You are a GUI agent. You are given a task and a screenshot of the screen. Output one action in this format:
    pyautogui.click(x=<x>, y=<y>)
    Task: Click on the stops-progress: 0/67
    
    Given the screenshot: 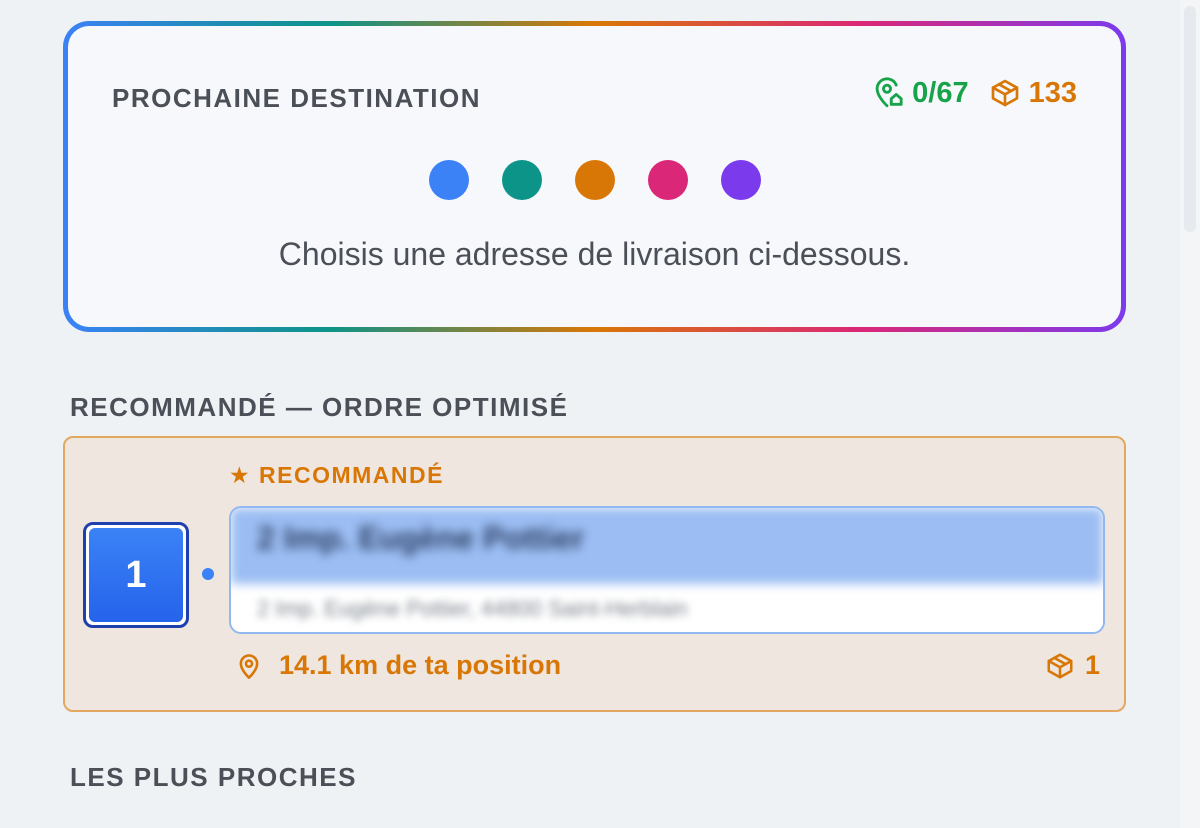 What is the action you would take?
    pyautogui.click(x=919, y=93)
    